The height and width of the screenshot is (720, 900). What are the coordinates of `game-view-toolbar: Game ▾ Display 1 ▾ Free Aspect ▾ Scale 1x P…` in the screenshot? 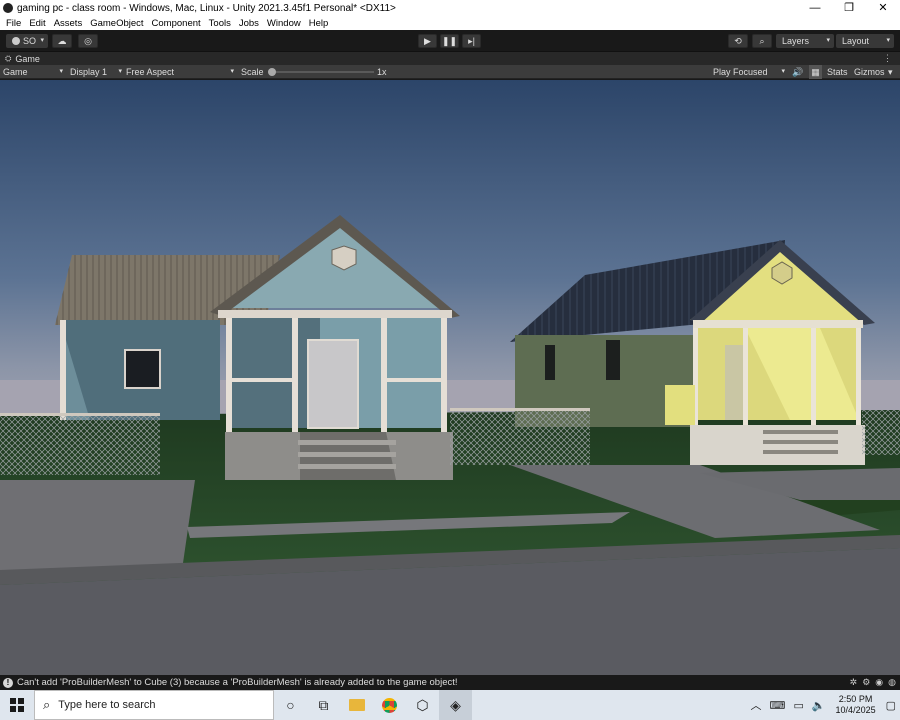 It's located at (450, 72).